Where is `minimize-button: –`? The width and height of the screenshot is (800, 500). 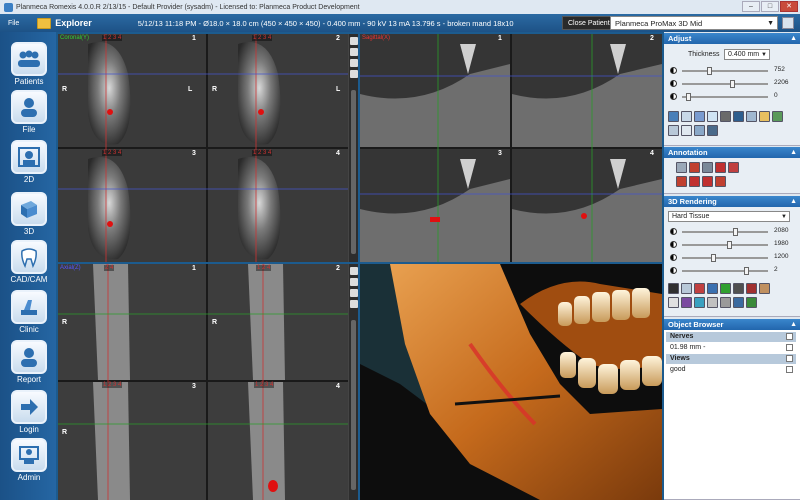
minimize-button: – is located at coordinates (751, 6).